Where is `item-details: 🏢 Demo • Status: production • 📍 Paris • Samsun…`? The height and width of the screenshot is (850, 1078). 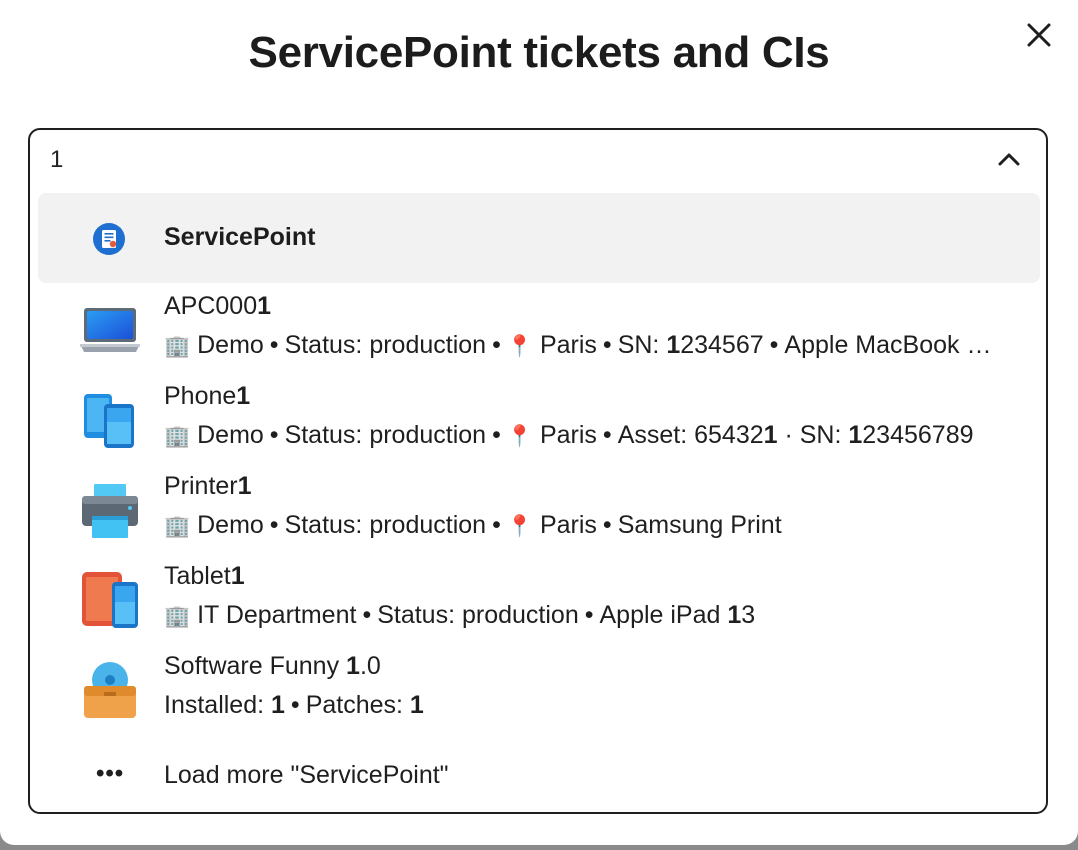 item-details: 🏢 Demo • Status: production • 📍 Paris • Samsun… is located at coordinates (473, 525).